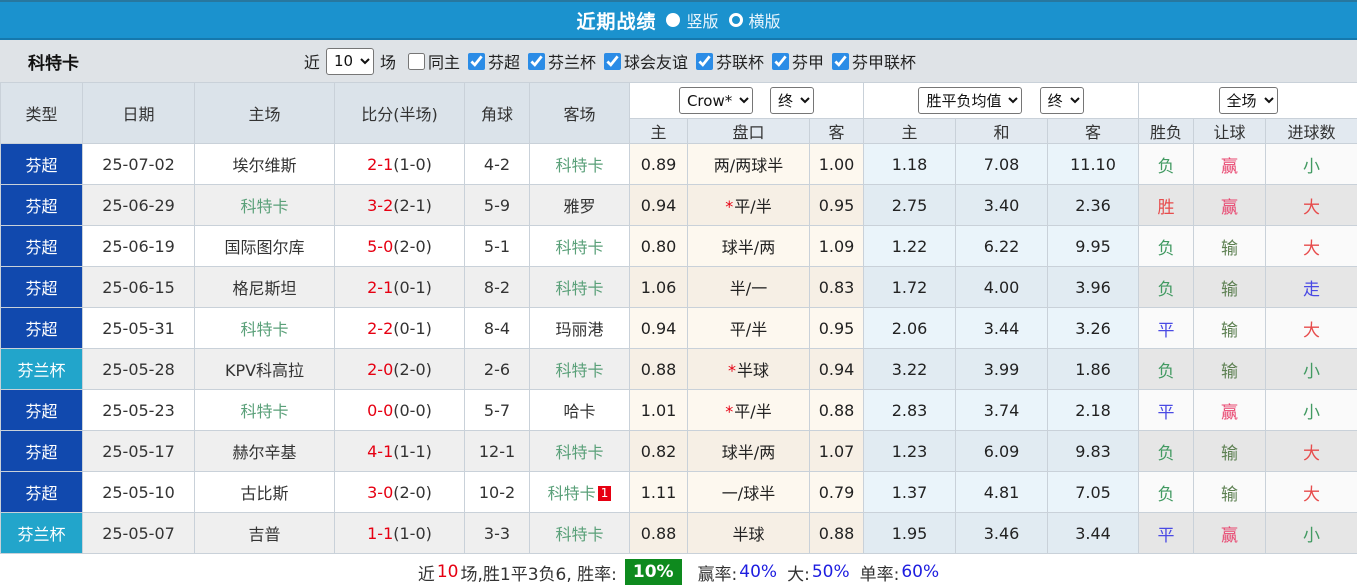 Image resolution: width=1357 pixels, height=588 pixels. What do you see at coordinates (748, 131) in the screenshot?
I see `subcol-handicap: 盘口` at bounding box center [748, 131].